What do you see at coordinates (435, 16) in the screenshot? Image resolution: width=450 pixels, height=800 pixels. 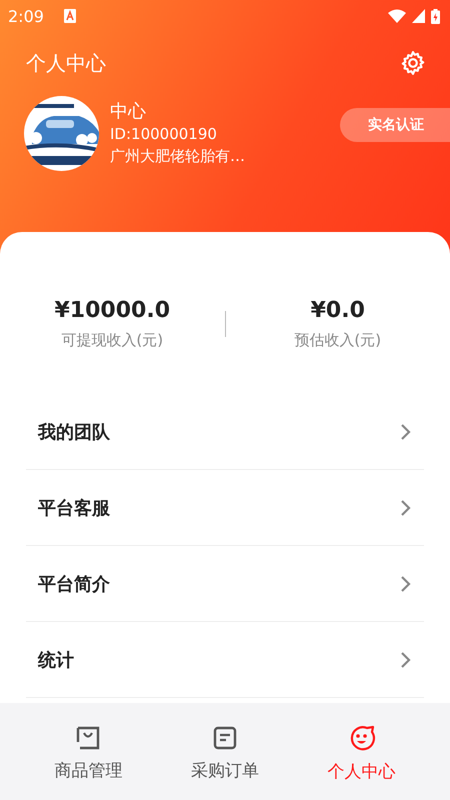 I see `battery-icon` at bounding box center [435, 16].